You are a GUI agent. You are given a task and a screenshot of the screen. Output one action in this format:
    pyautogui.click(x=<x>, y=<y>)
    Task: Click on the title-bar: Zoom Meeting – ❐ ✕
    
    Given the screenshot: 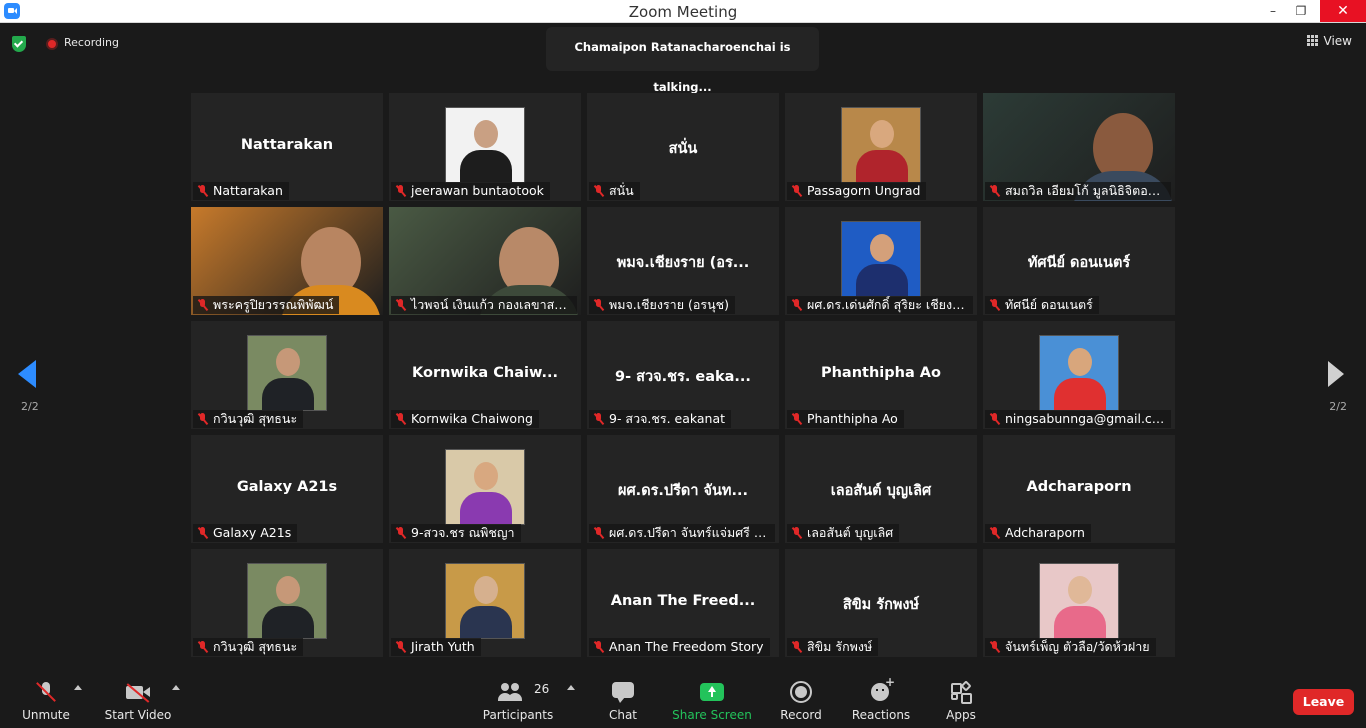 What is the action you would take?
    pyautogui.click(x=683, y=11)
    